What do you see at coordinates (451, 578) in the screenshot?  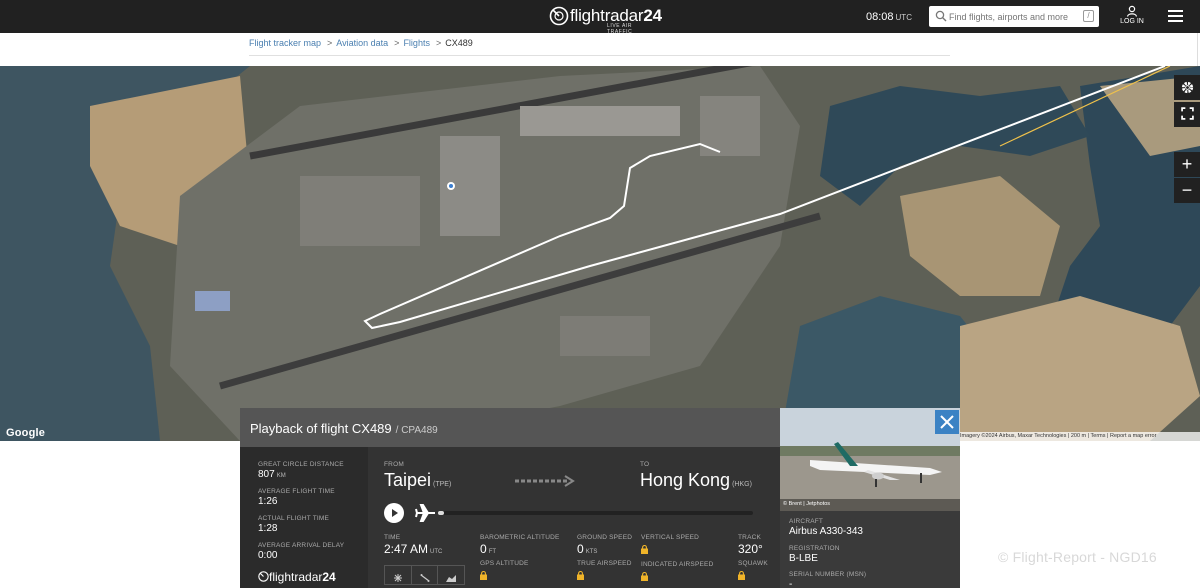 I see `altitude-graph-icon` at bounding box center [451, 578].